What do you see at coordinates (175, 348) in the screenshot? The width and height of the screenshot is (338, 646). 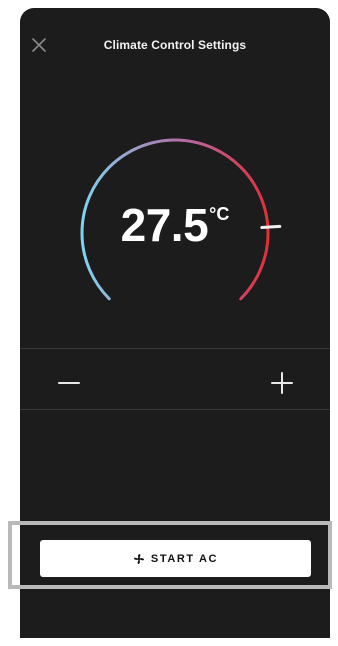 I see `divider-top` at bounding box center [175, 348].